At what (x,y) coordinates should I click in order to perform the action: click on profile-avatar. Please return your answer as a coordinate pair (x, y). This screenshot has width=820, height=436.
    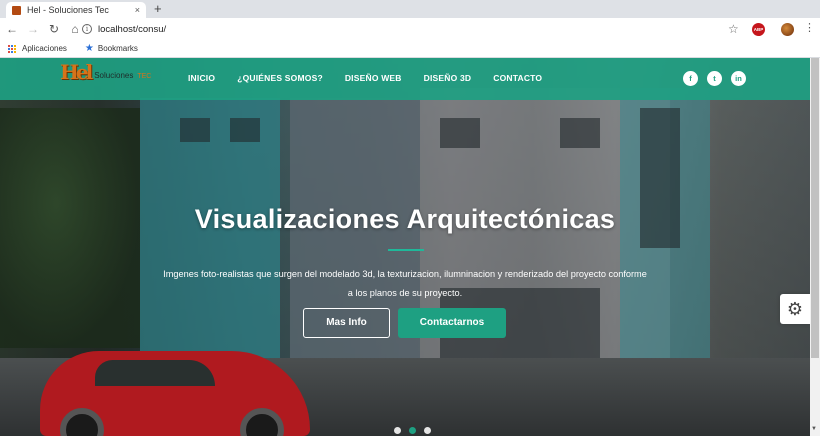
    Looking at the image, I should click on (787, 29).